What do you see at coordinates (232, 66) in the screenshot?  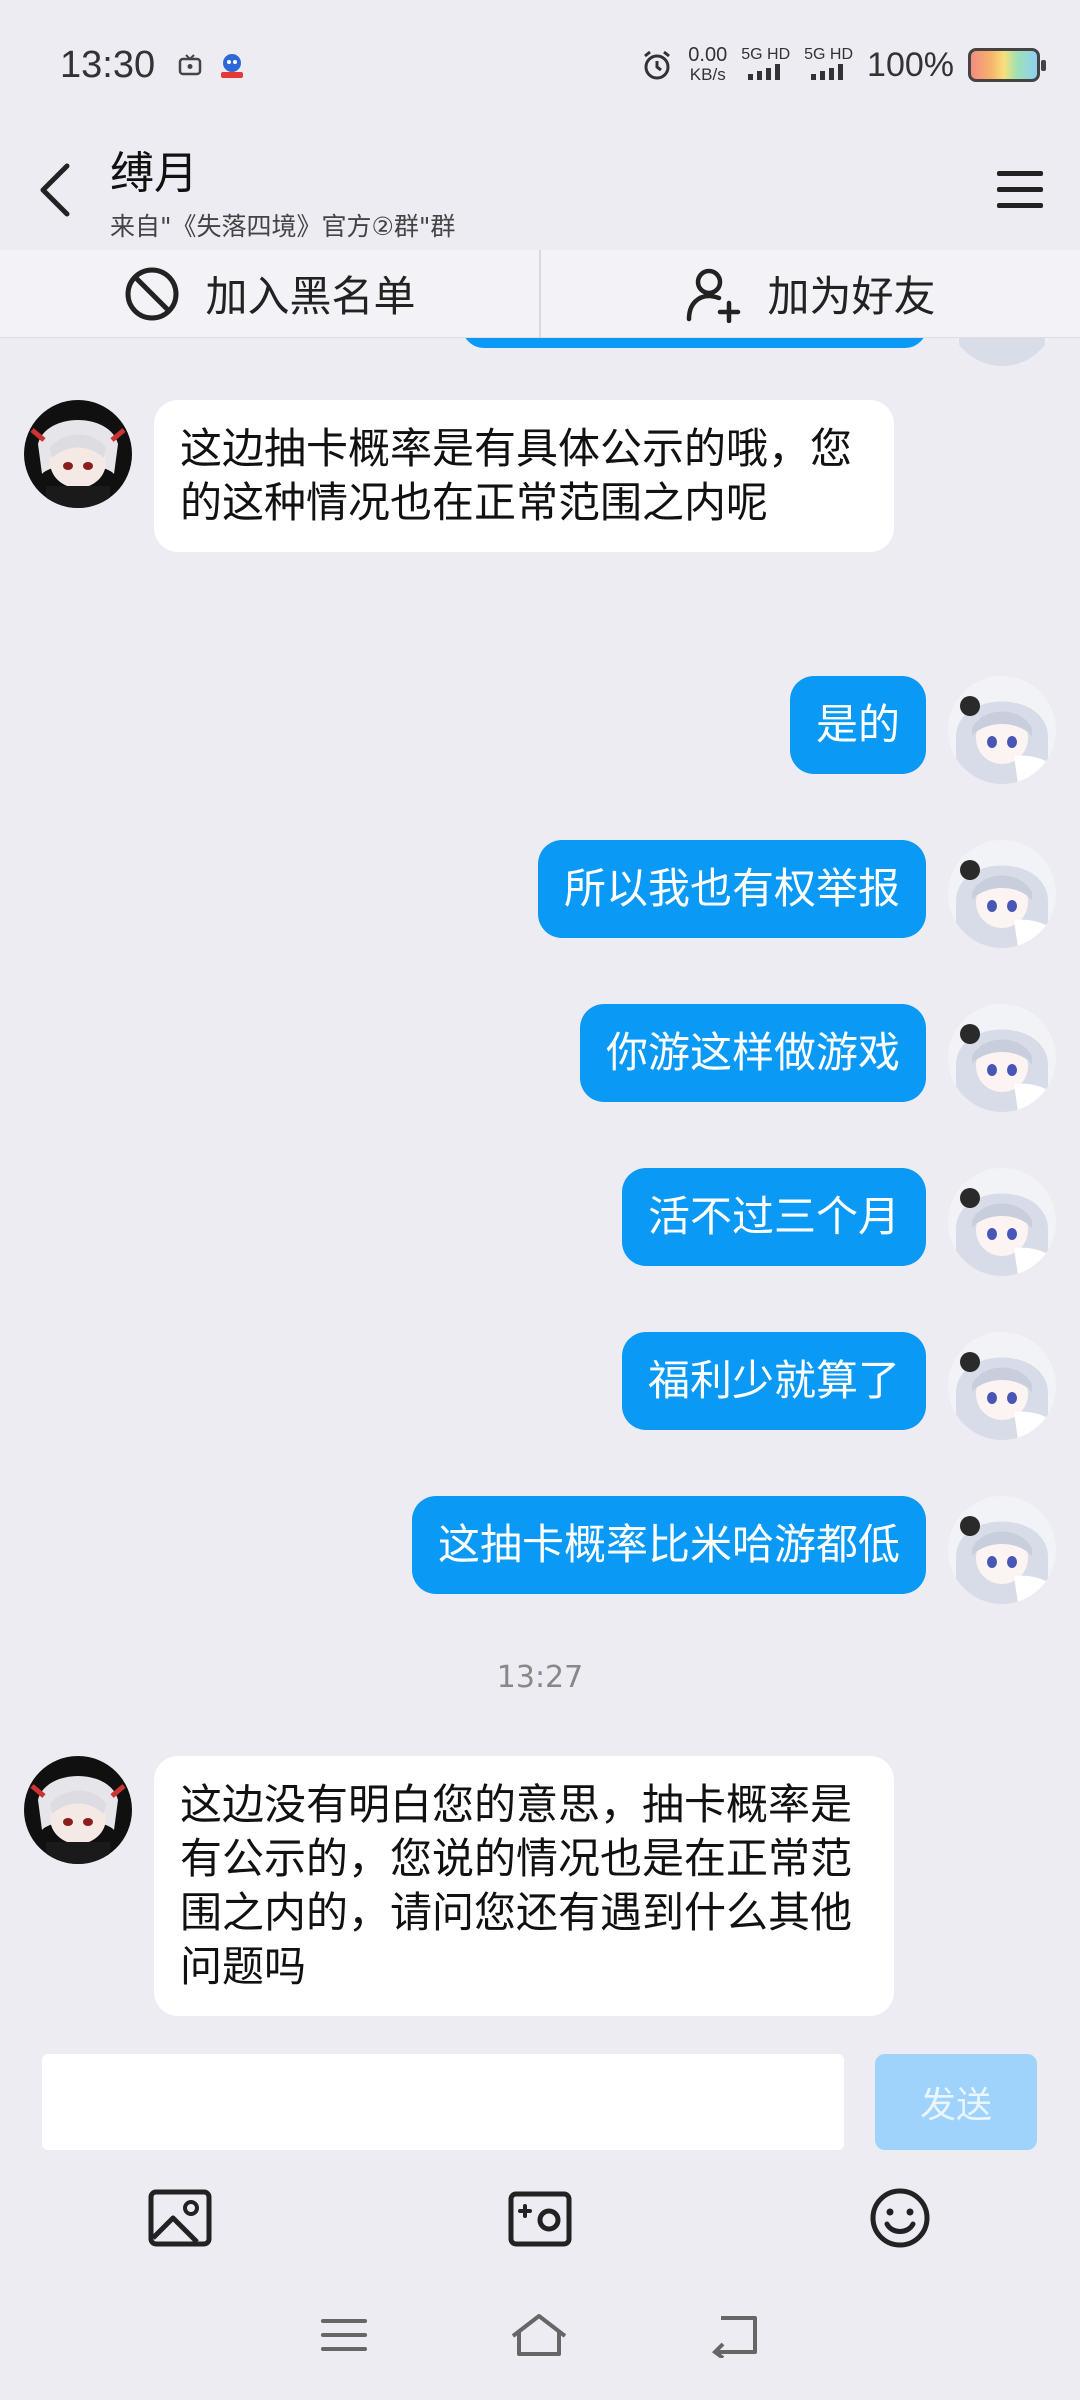 I see `app-notification-icon` at bounding box center [232, 66].